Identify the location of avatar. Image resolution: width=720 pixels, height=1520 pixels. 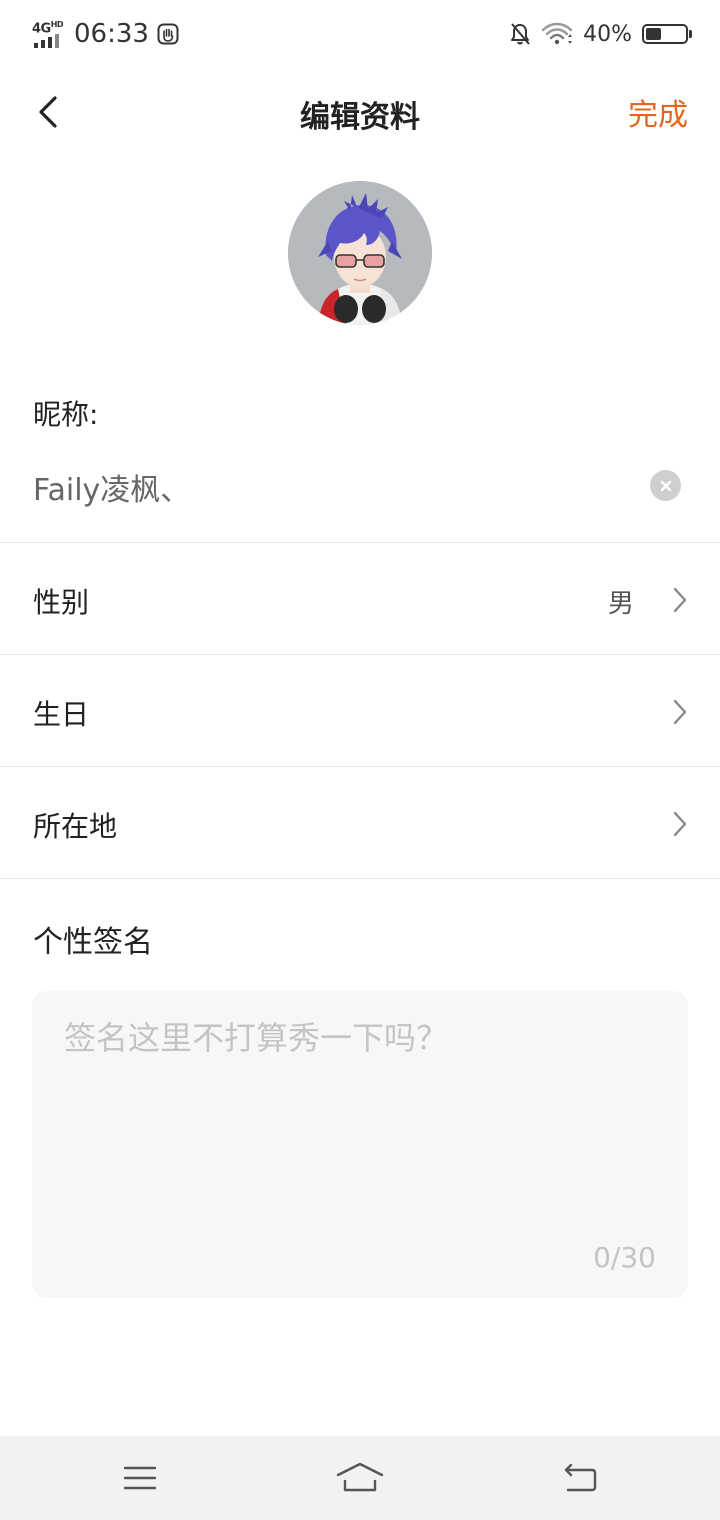
(360, 253).